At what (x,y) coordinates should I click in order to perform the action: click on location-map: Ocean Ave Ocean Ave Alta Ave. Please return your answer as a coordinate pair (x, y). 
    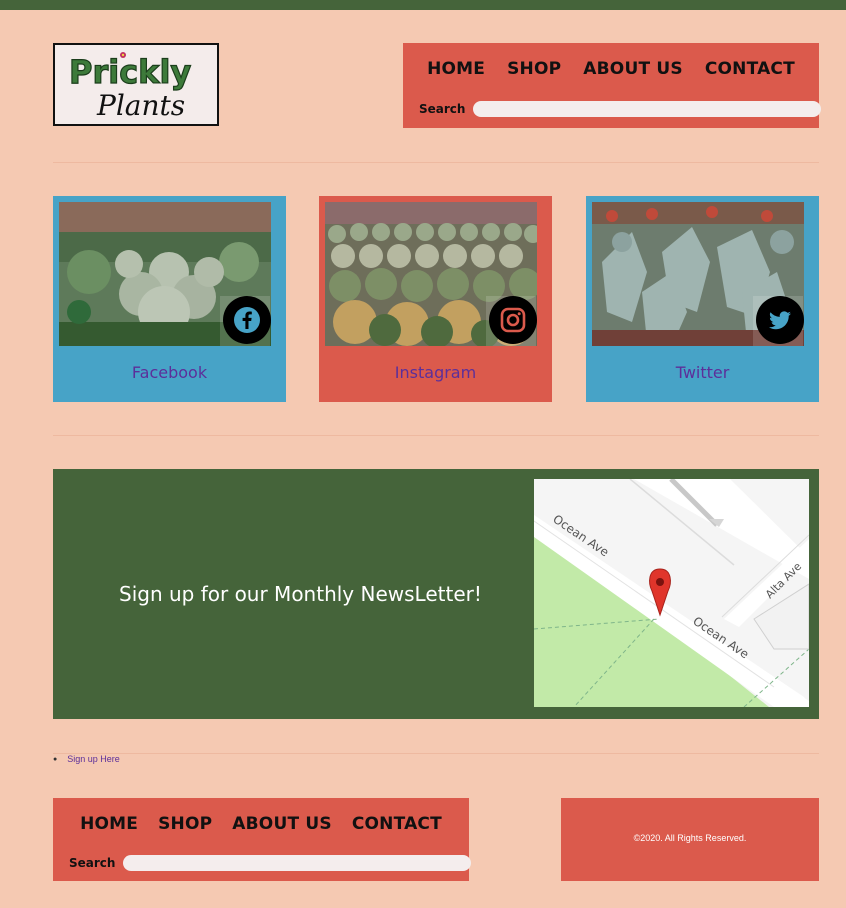
    Looking at the image, I should click on (671, 593).